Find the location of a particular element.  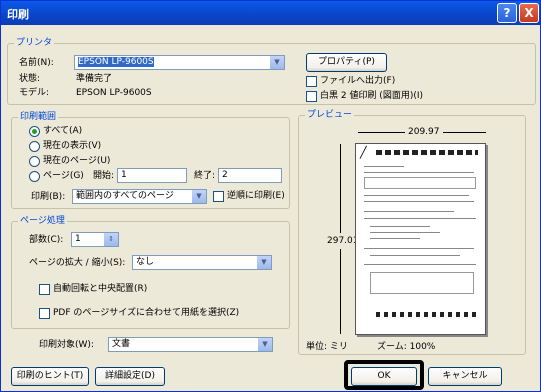

range-current-view-radio is located at coordinates (34, 146).